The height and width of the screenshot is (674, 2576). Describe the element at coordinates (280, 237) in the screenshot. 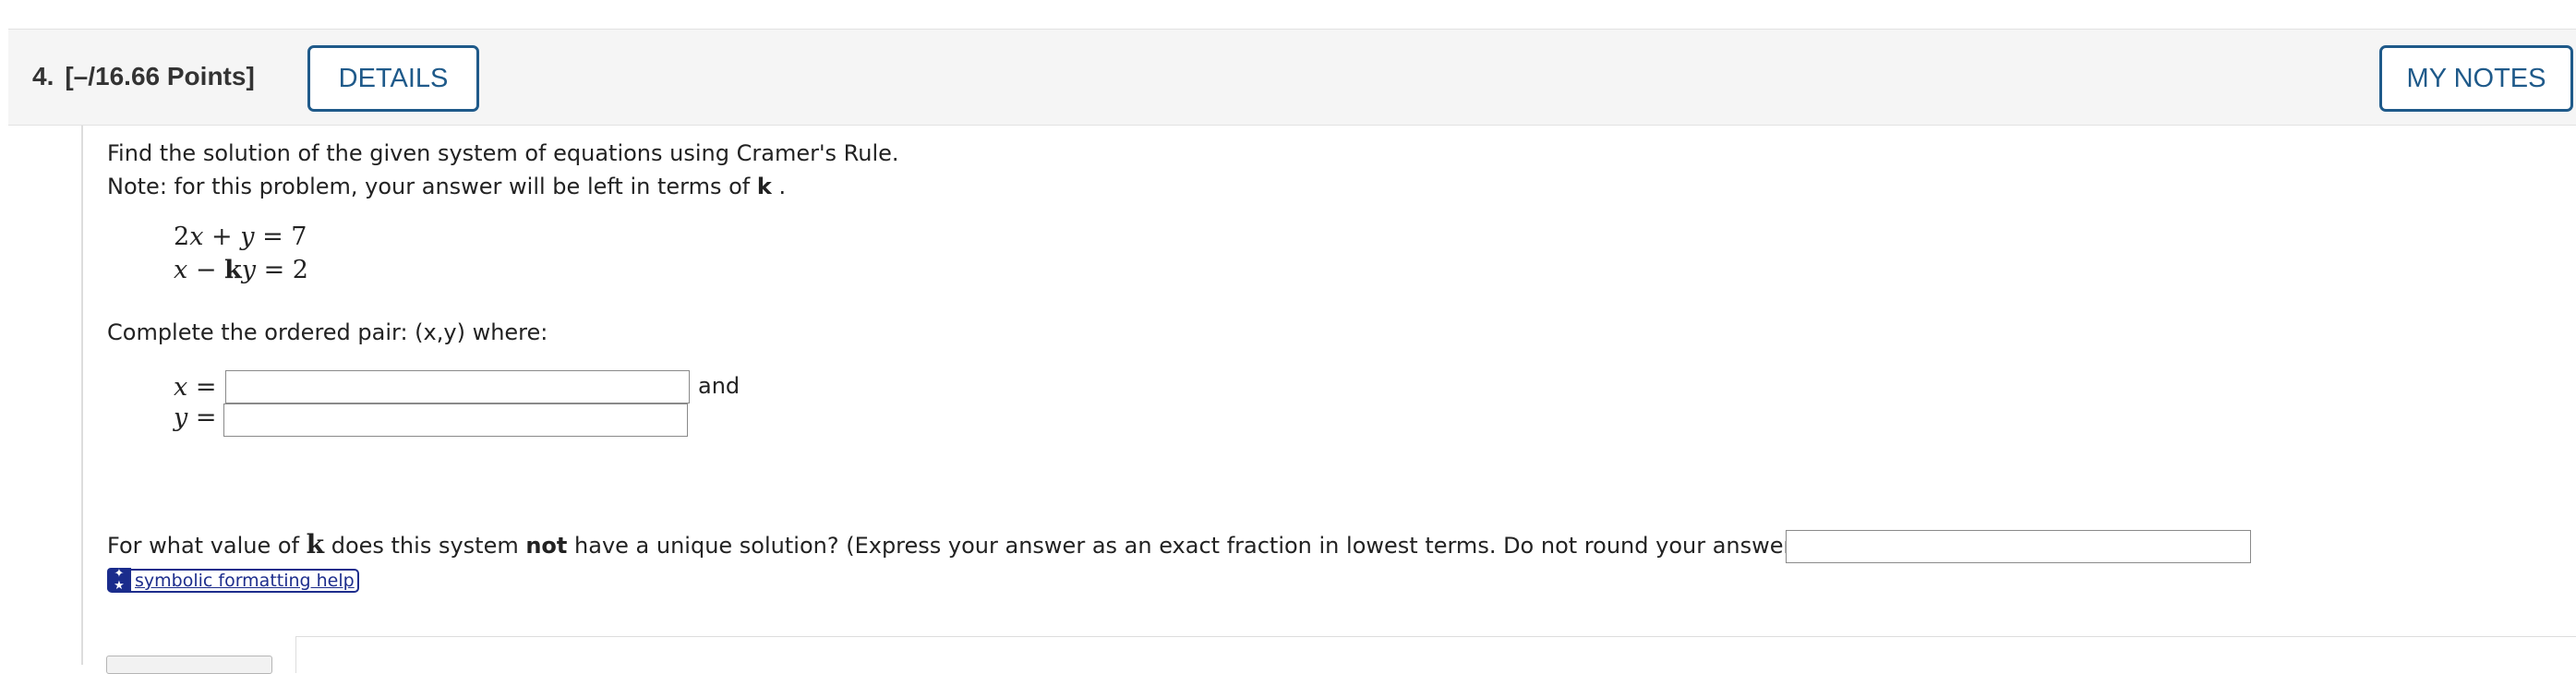

I see `eq1-rhs: = 7` at that location.